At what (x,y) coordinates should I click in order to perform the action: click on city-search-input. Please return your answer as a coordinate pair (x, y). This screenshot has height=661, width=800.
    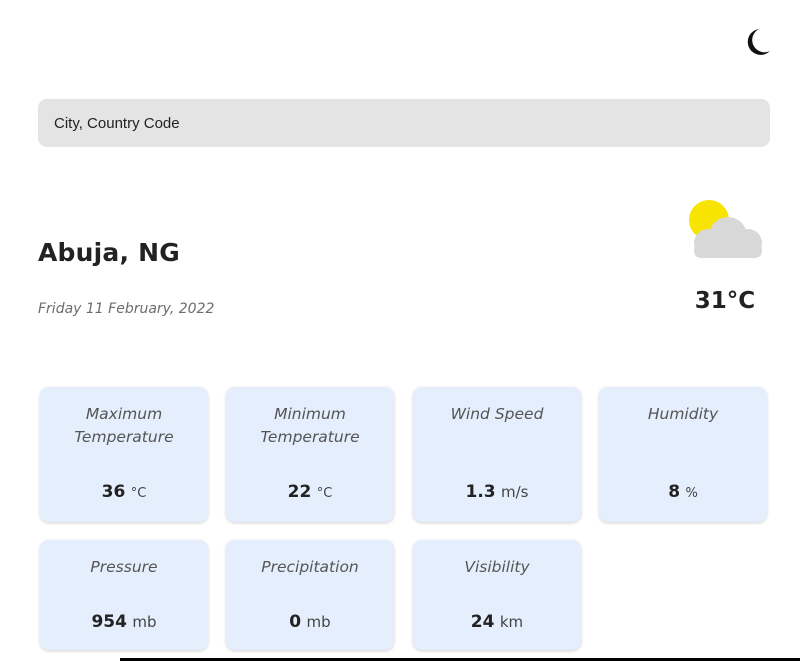
    Looking at the image, I should click on (404, 123).